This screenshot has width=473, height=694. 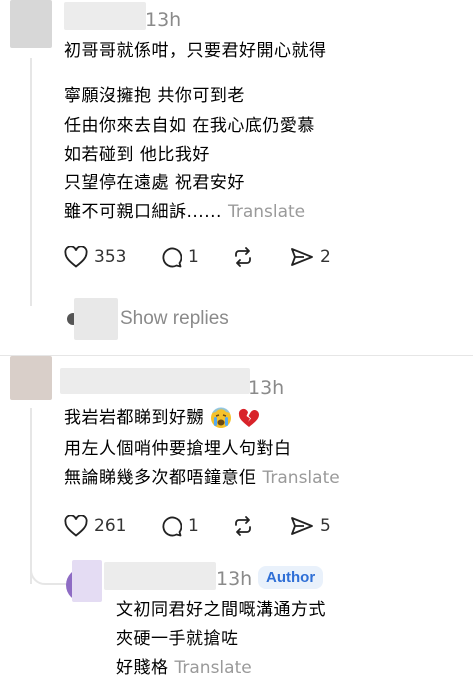 What do you see at coordinates (134, 418) in the screenshot?
I see `comment-text: 我岩岩都睇到好嬲` at bounding box center [134, 418].